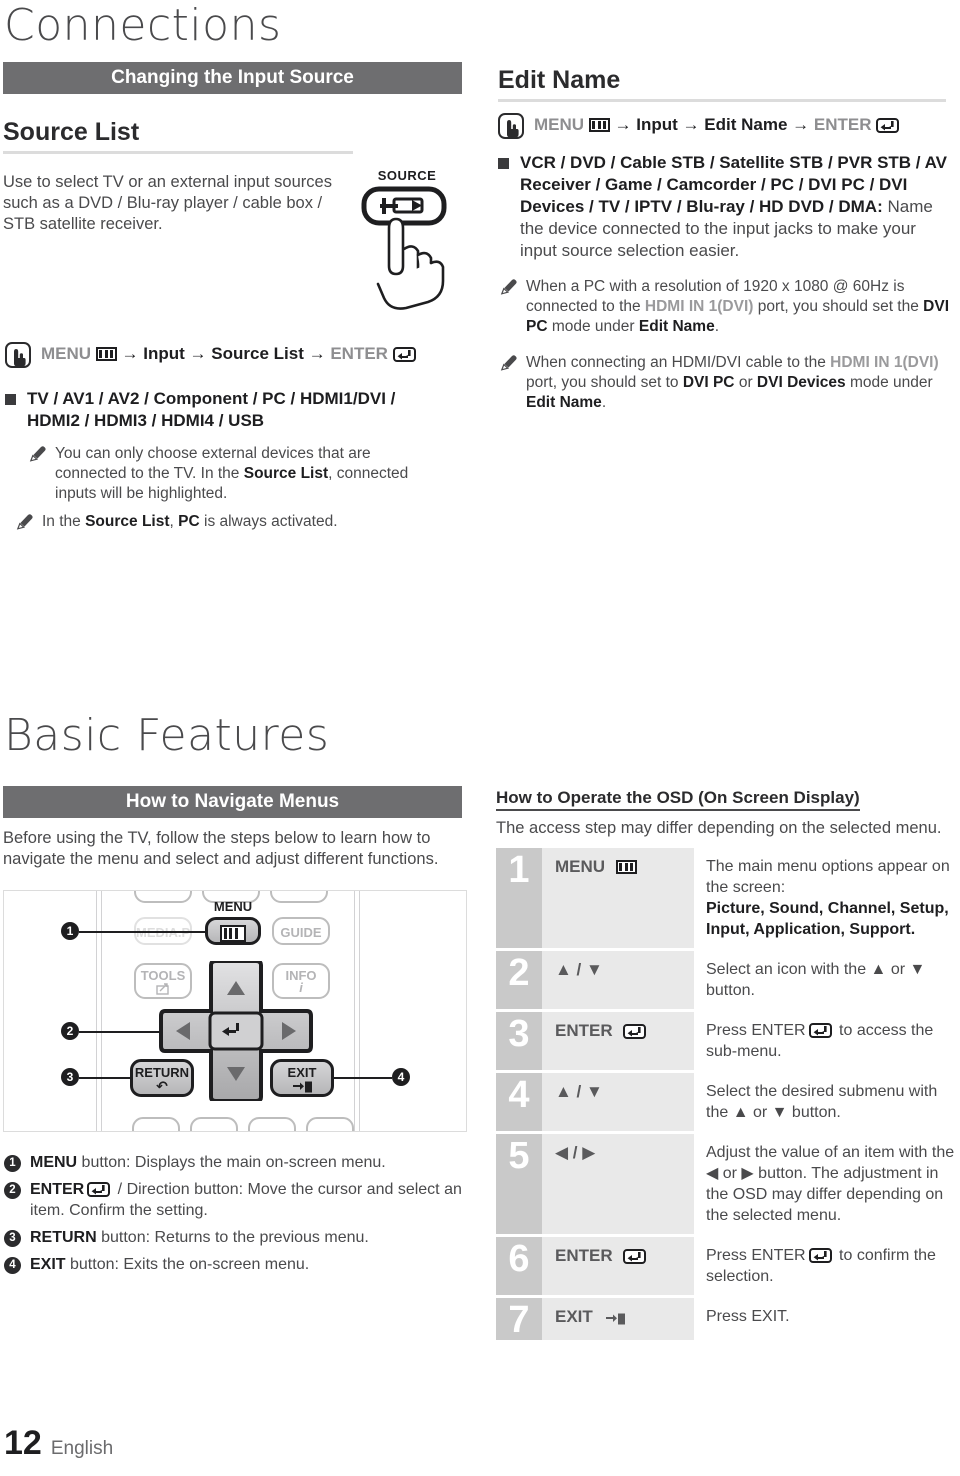 The height and width of the screenshot is (1476, 960). What do you see at coordinates (302, 1072) in the screenshot?
I see `remote-exit-label: EXIT` at bounding box center [302, 1072].